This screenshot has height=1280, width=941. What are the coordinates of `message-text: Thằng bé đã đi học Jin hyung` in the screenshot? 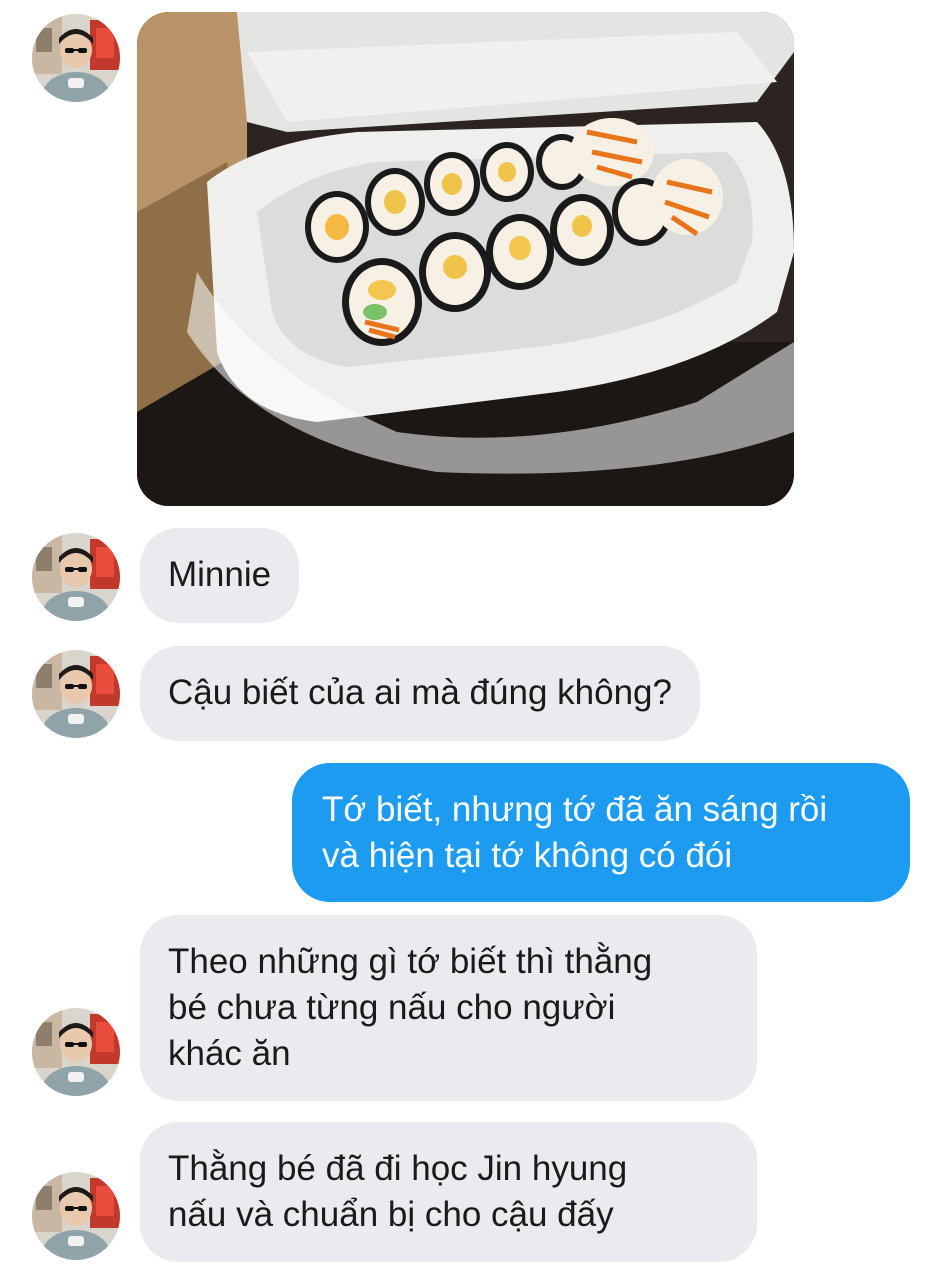 It's located at (398, 1168).